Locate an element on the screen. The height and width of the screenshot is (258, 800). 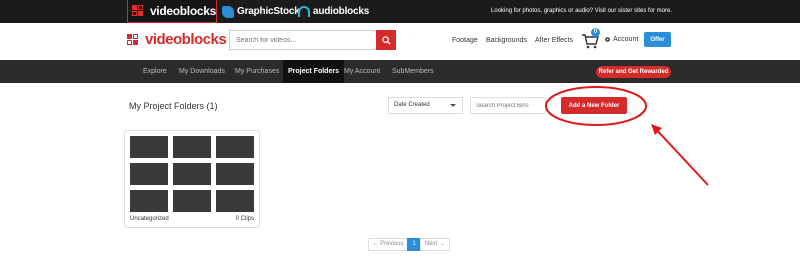
sister-graphicstock-link: GraphicStock is located at coordinates (261, 11).